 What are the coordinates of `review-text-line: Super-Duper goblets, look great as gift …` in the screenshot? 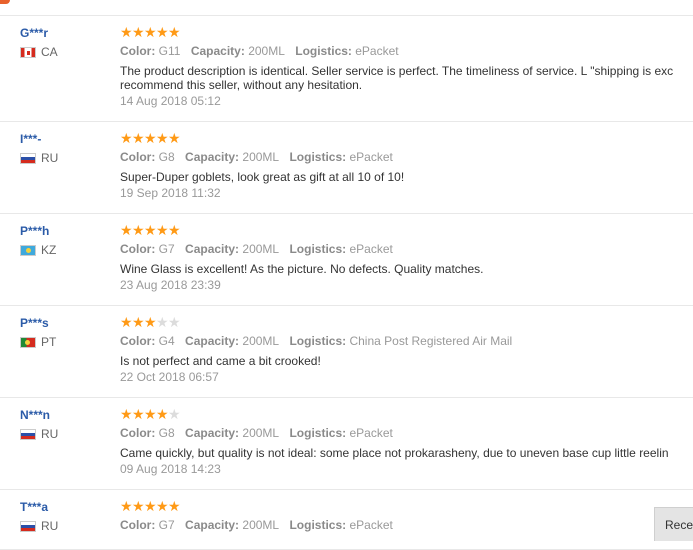 It's located at (262, 177).